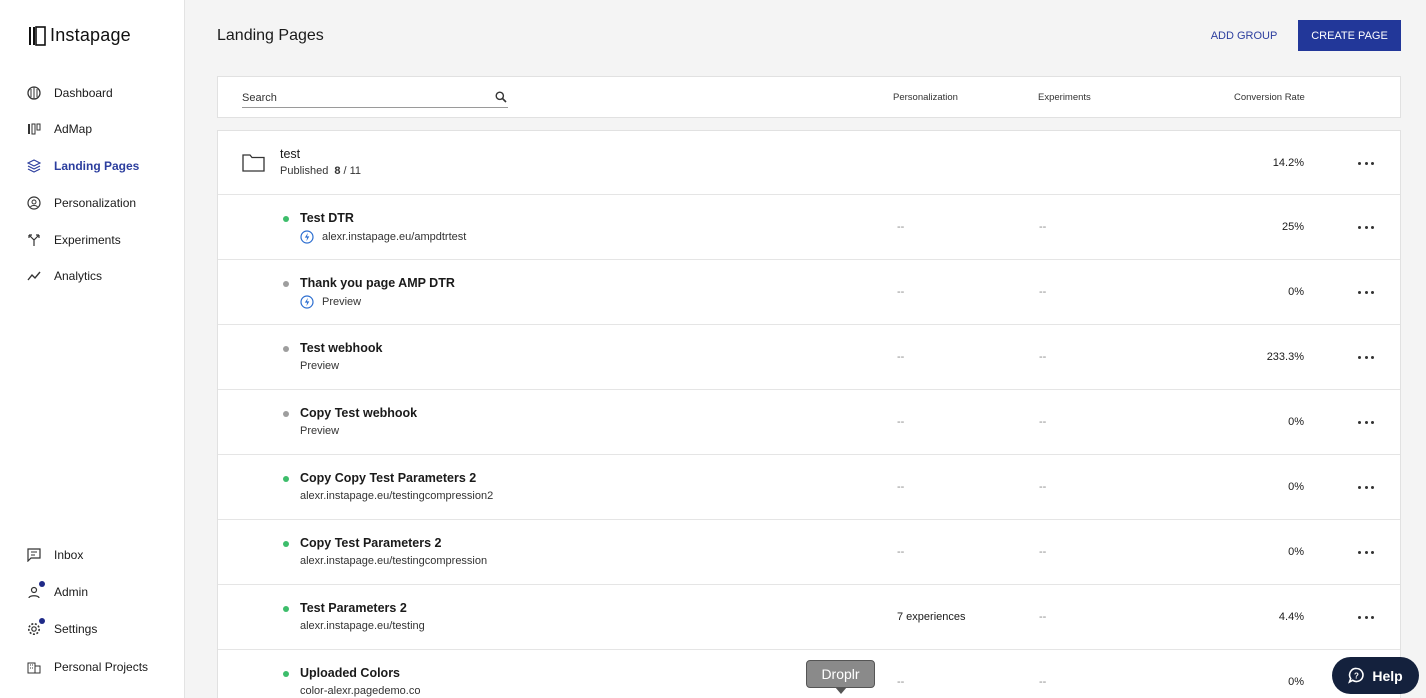  I want to click on trend-icon, so click(34, 276).